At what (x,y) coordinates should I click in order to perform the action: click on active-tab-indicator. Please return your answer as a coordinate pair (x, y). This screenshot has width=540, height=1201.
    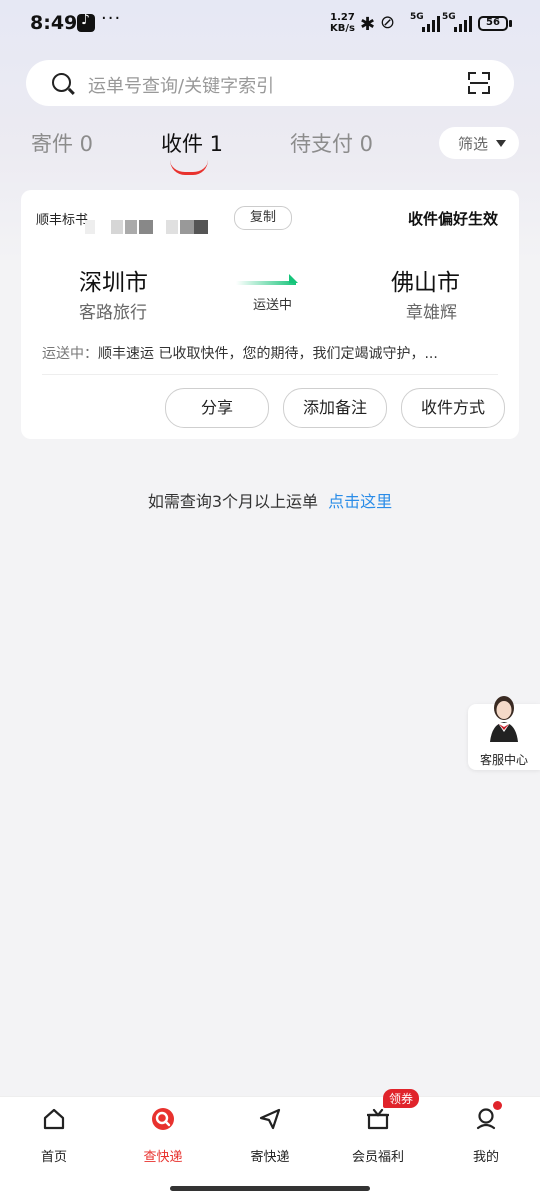
    Looking at the image, I should click on (189, 167).